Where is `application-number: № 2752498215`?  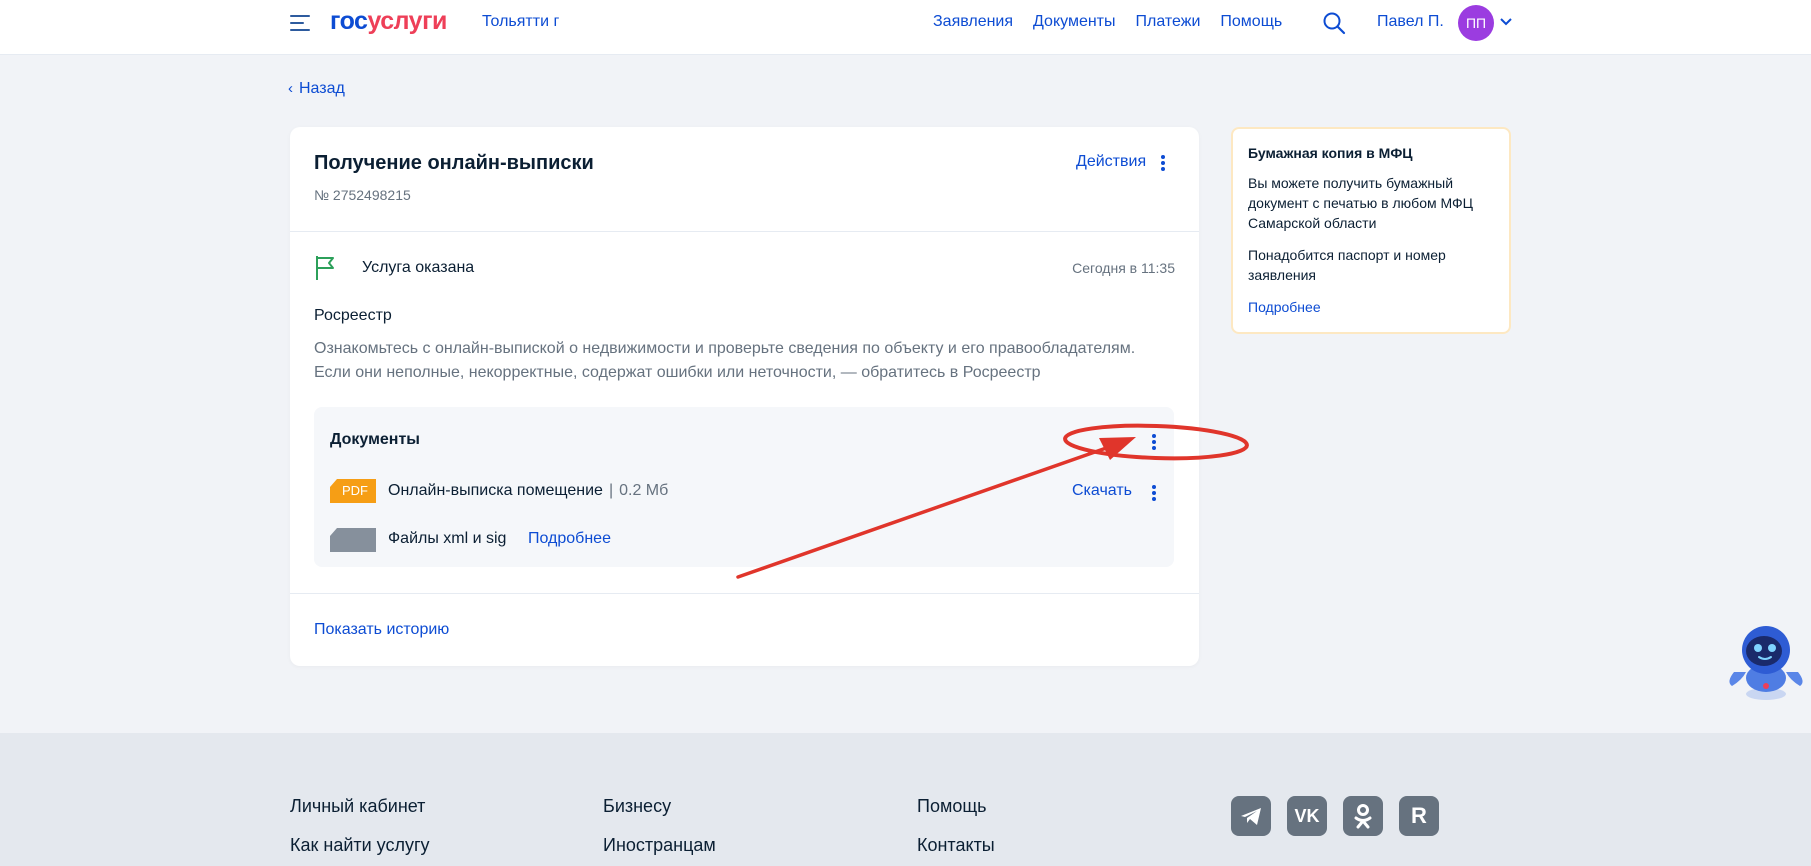
application-number: № 2752498215 is located at coordinates (362, 195).